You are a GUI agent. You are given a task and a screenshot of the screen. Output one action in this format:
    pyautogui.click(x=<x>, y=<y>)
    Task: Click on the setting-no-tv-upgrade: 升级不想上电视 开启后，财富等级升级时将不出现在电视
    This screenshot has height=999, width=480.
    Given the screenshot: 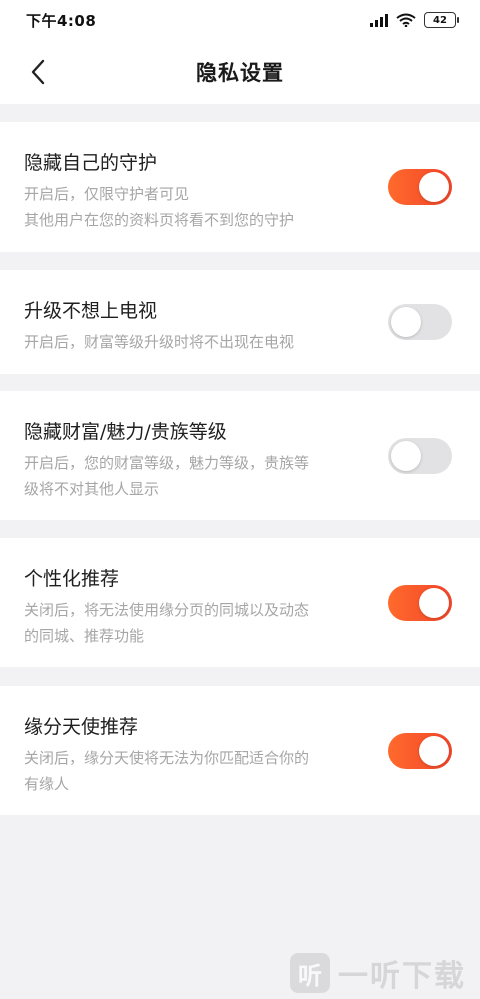 What is the action you would take?
    pyautogui.click(x=240, y=322)
    